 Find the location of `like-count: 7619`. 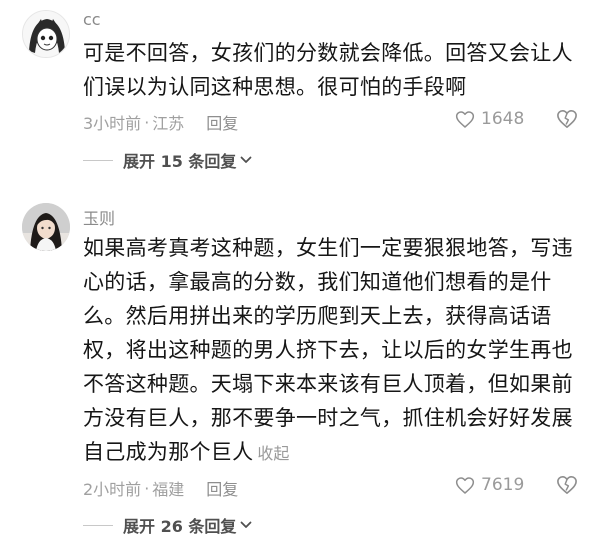

like-count: 7619 is located at coordinates (503, 485).